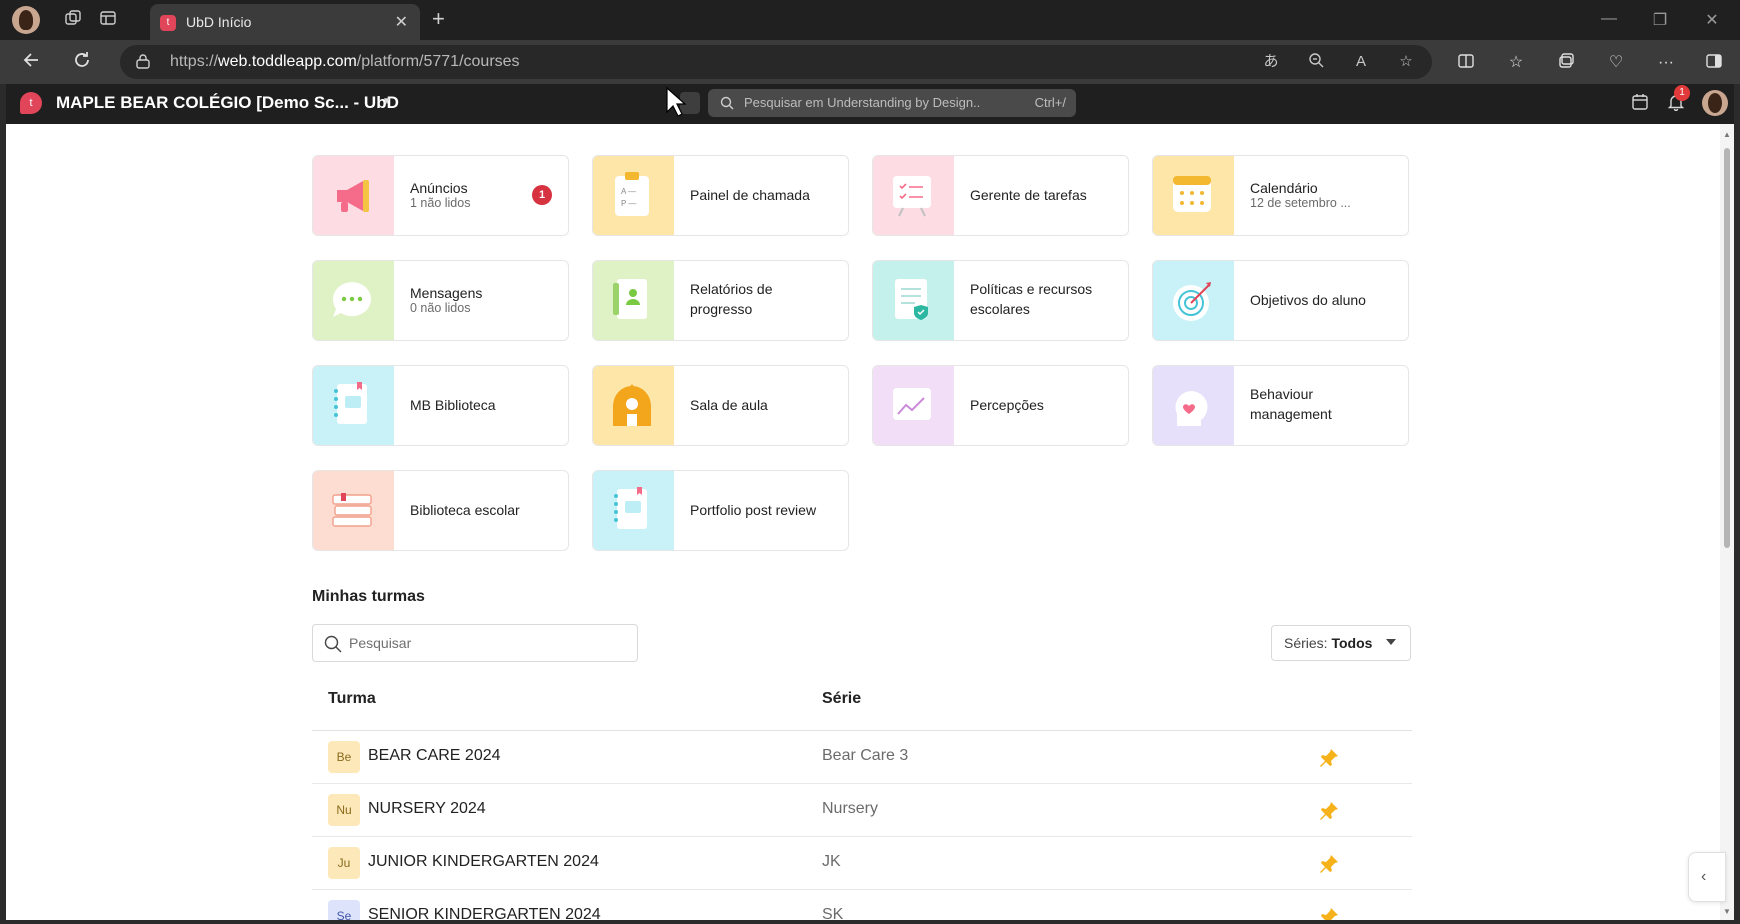 The height and width of the screenshot is (924, 1740). What do you see at coordinates (1727, 911) in the screenshot?
I see `scroll-down-arrow-icon: ▼` at bounding box center [1727, 911].